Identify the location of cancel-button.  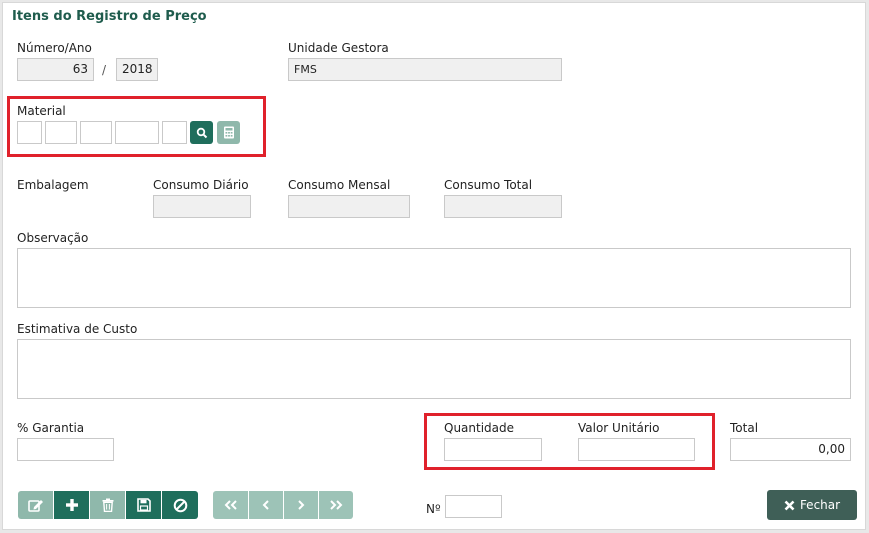
(180, 505).